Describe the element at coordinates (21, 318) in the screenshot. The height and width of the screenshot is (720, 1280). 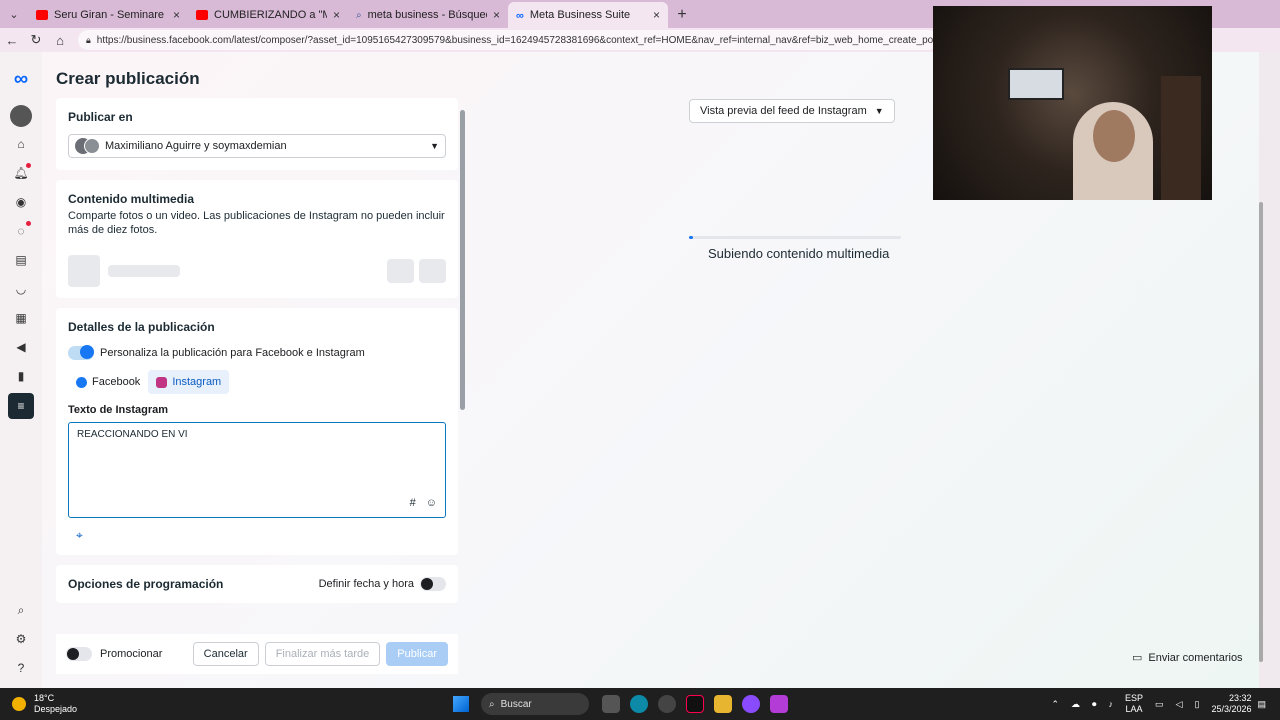
I see `calendar-icon: ▦` at that location.